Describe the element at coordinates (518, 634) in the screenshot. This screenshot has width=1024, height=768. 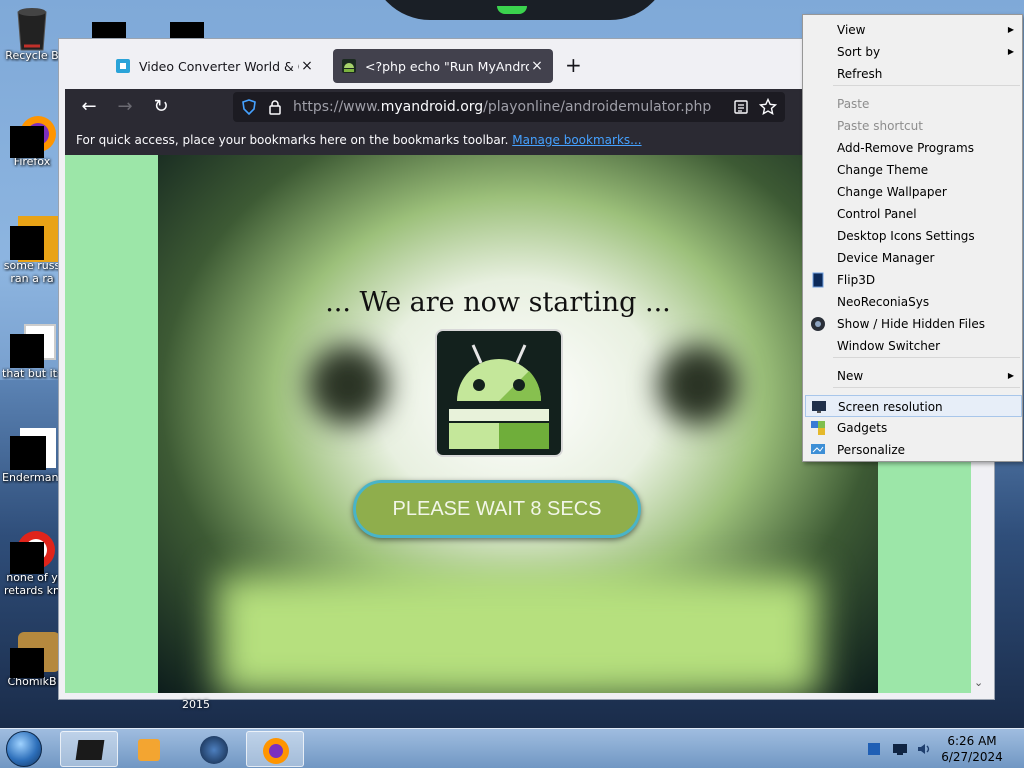
I see `blurred-body` at that location.